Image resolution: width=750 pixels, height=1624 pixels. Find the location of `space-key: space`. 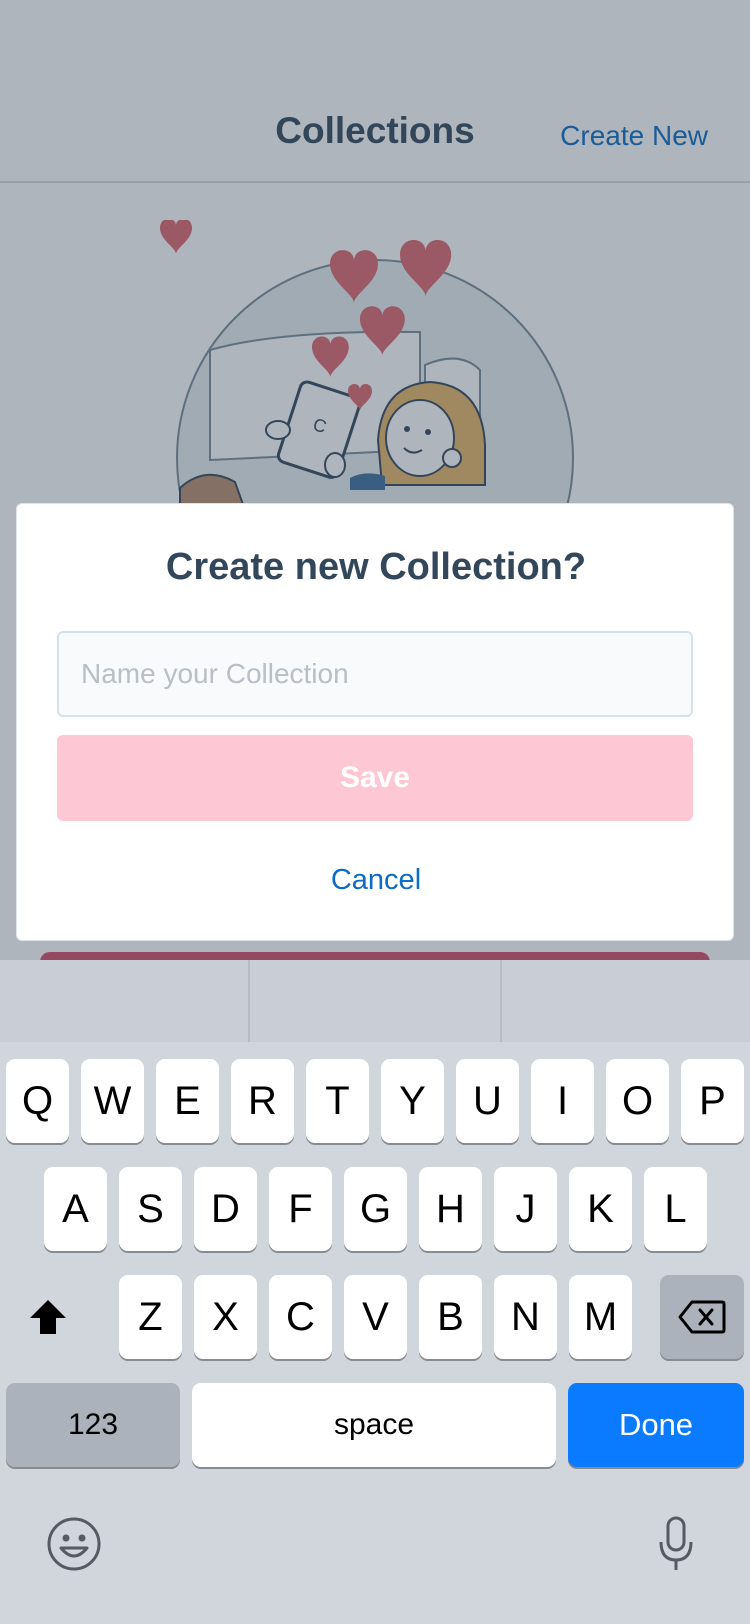

space-key: space is located at coordinates (374, 1425).